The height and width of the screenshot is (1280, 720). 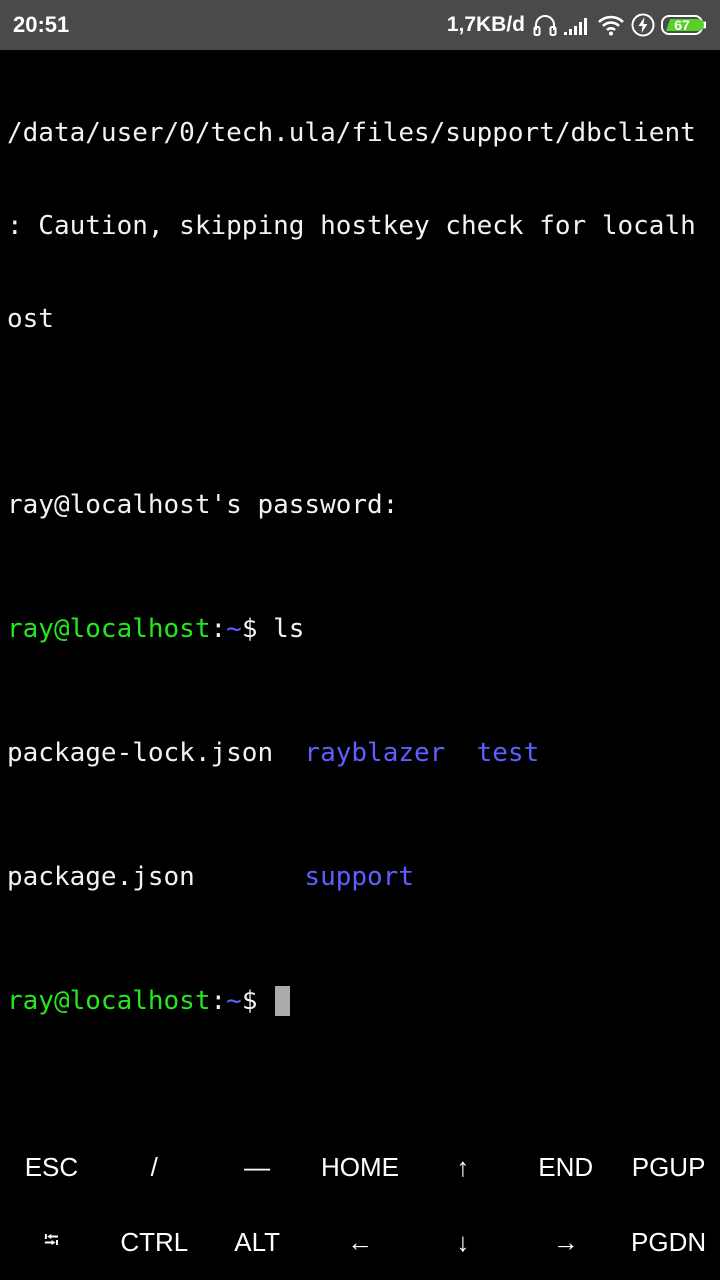 I want to click on dash-key: —, so click(x=257, y=1167).